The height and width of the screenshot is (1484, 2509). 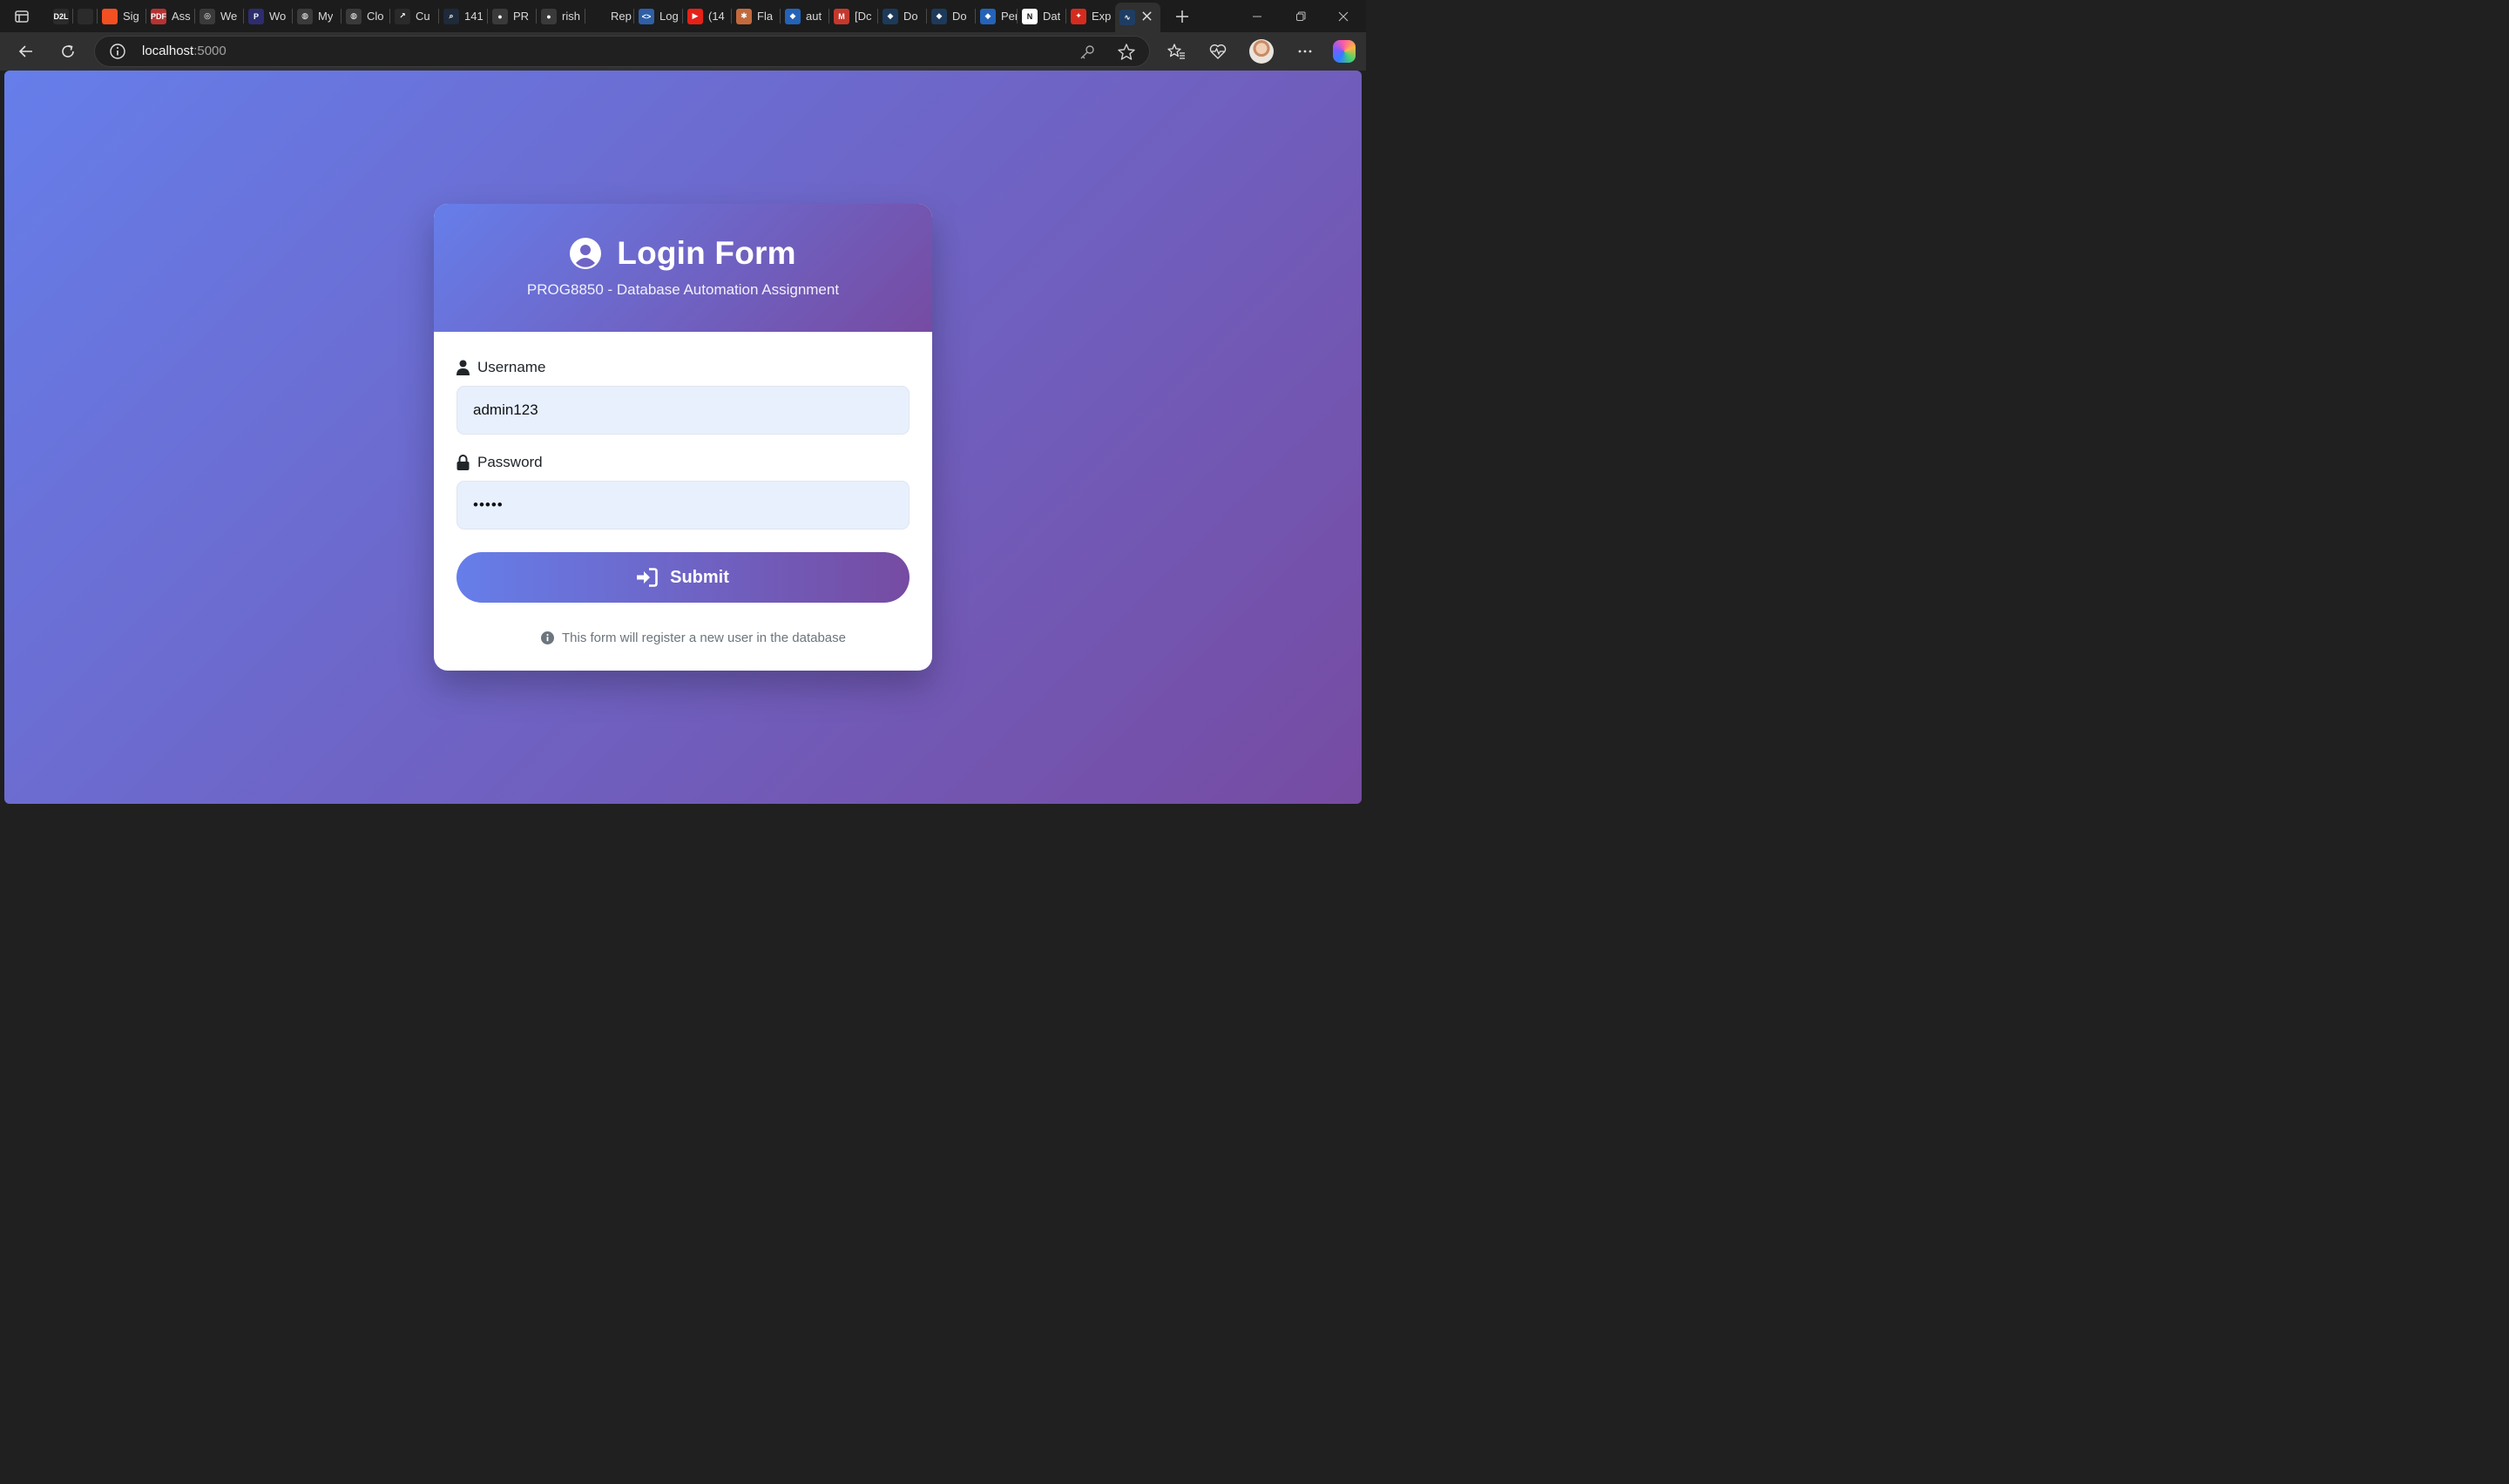 I want to click on close-window-button, so click(x=1343, y=16).